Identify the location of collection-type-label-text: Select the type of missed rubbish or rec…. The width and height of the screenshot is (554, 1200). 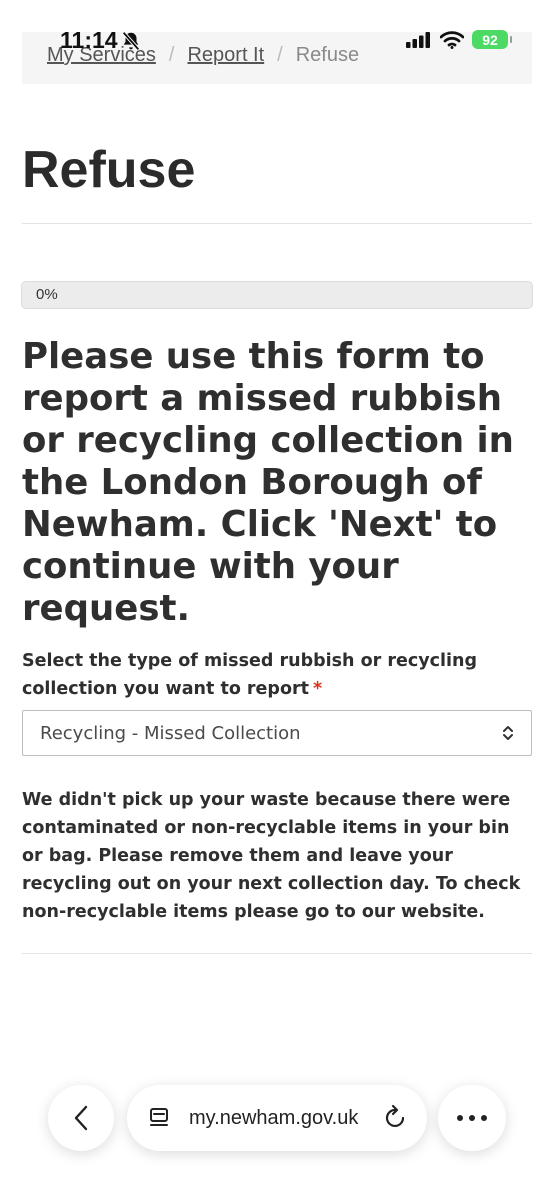
(249, 675).